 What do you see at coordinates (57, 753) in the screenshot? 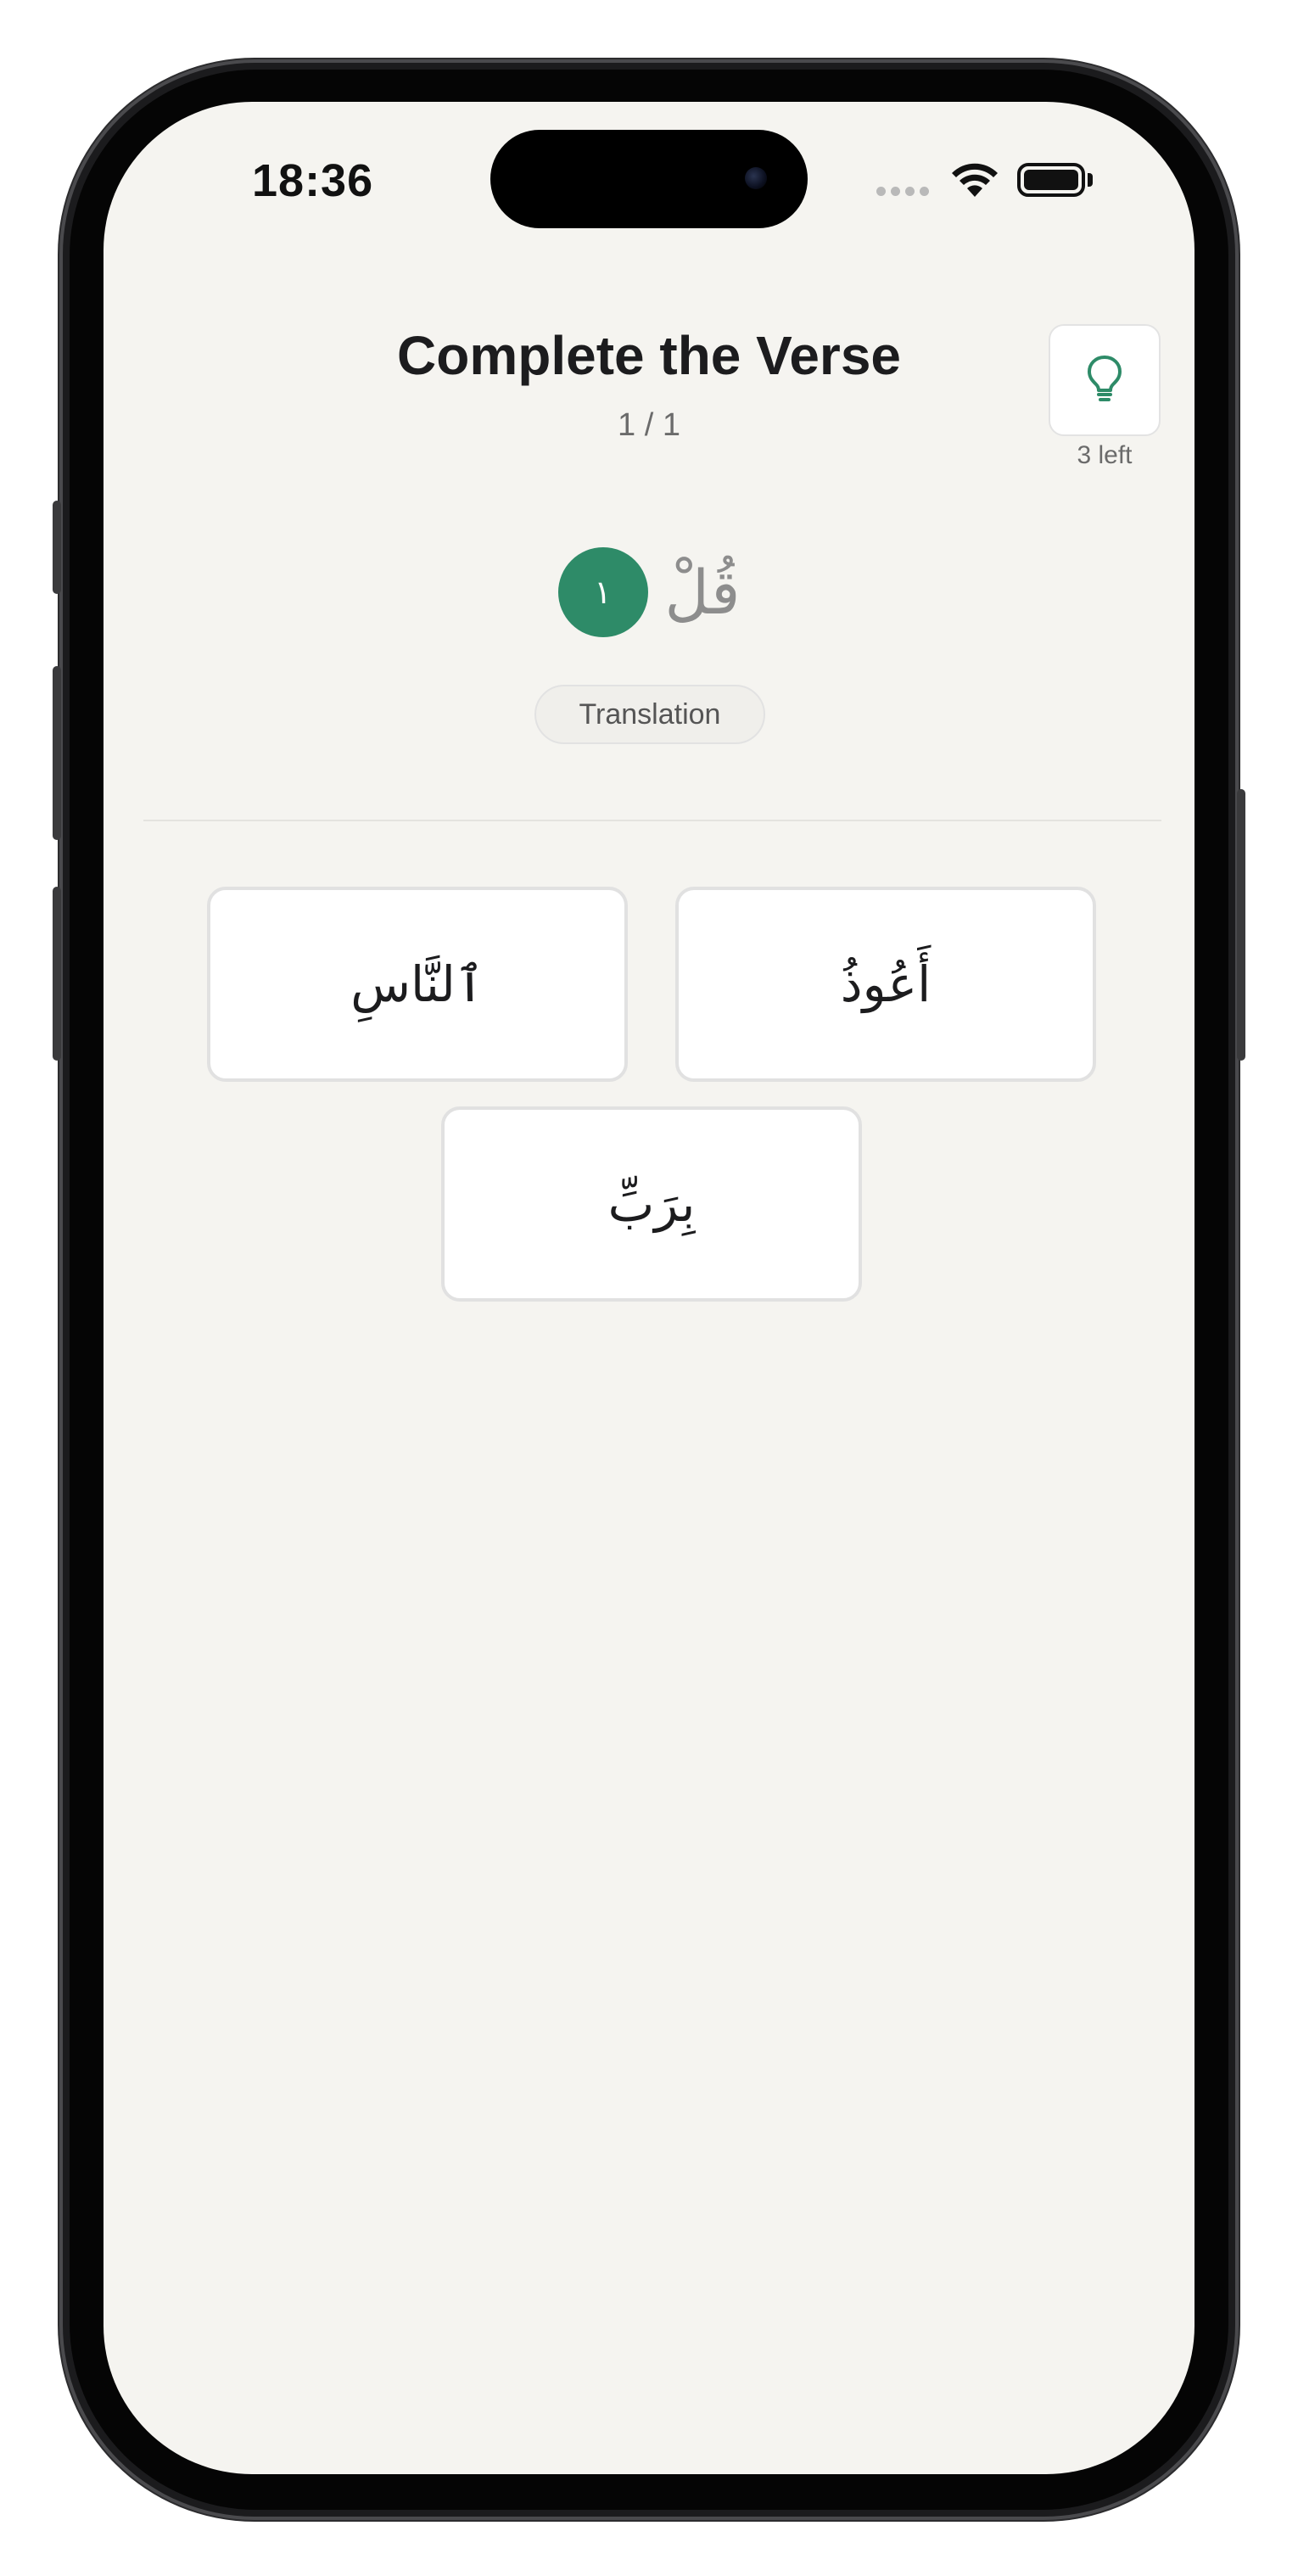
I see `volume-up-button` at bounding box center [57, 753].